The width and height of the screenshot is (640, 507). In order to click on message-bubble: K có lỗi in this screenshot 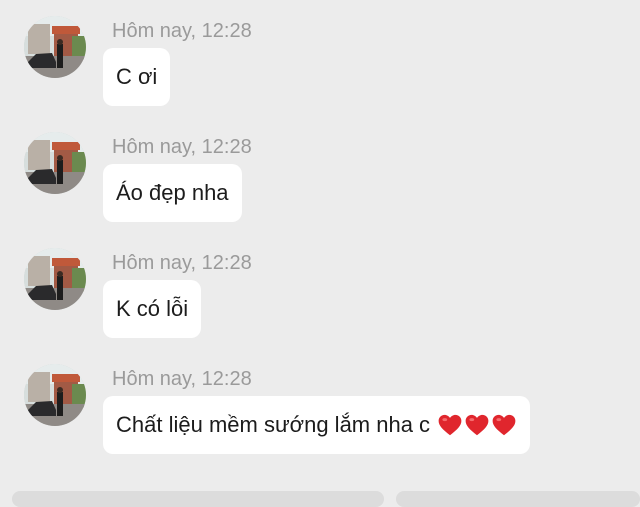, I will do `click(152, 309)`.